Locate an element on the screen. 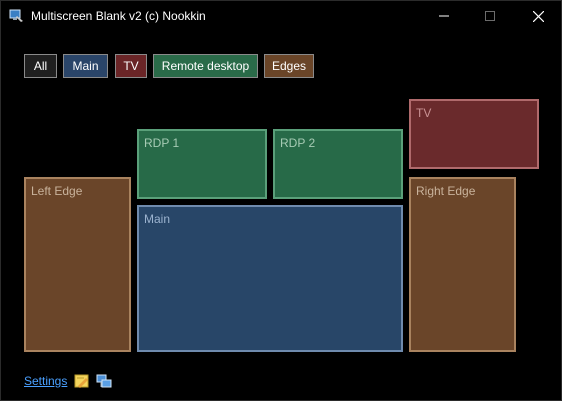  maximize-icon is located at coordinates (490, 16).